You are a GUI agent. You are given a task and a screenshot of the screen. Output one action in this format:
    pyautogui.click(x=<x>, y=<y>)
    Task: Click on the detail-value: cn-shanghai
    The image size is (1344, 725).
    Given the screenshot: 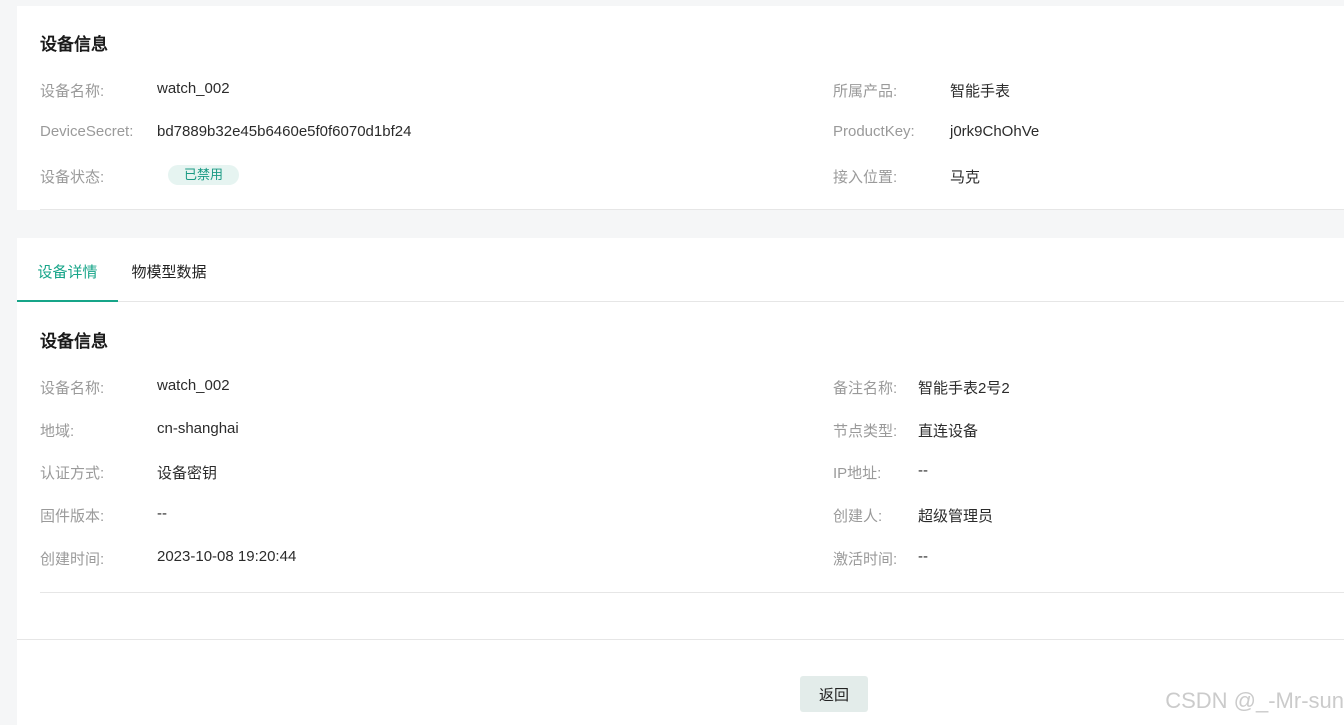 What is the action you would take?
    pyautogui.click(x=198, y=428)
    